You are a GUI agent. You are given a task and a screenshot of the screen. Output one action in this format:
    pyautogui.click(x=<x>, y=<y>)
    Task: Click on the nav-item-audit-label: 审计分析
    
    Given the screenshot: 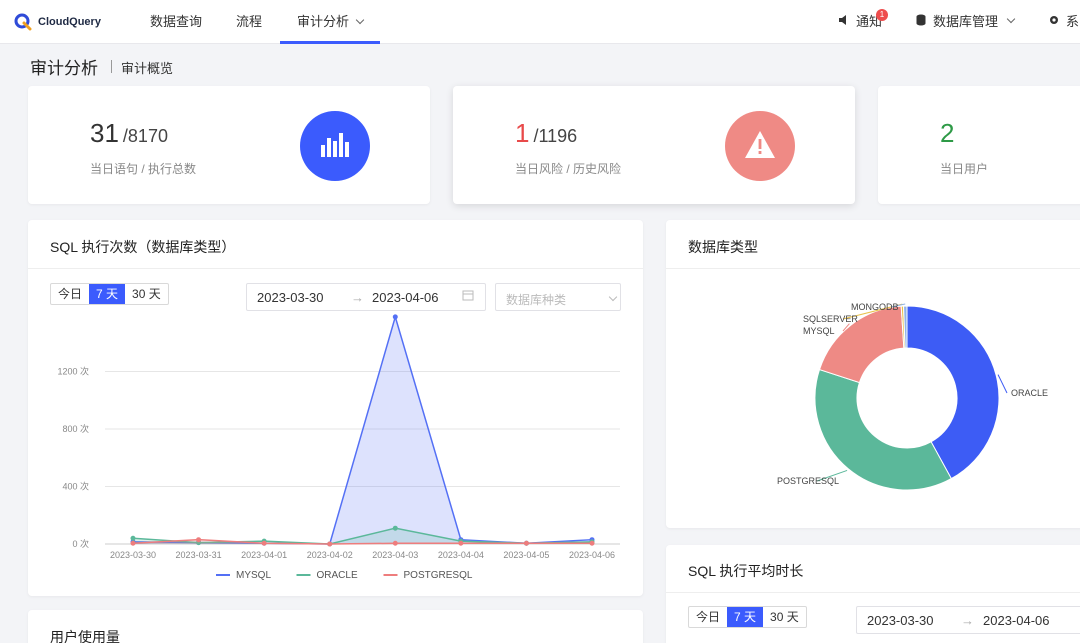 What is the action you would take?
    pyautogui.click(x=323, y=21)
    